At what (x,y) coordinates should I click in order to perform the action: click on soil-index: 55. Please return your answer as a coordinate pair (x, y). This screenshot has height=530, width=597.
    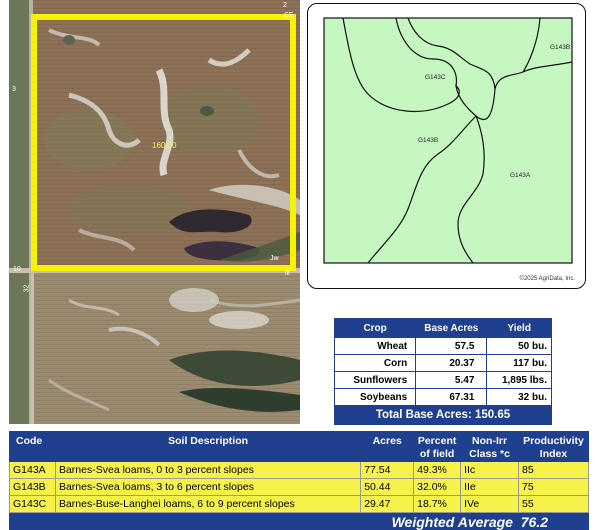
    Looking at the image, I should click on (553, 504).